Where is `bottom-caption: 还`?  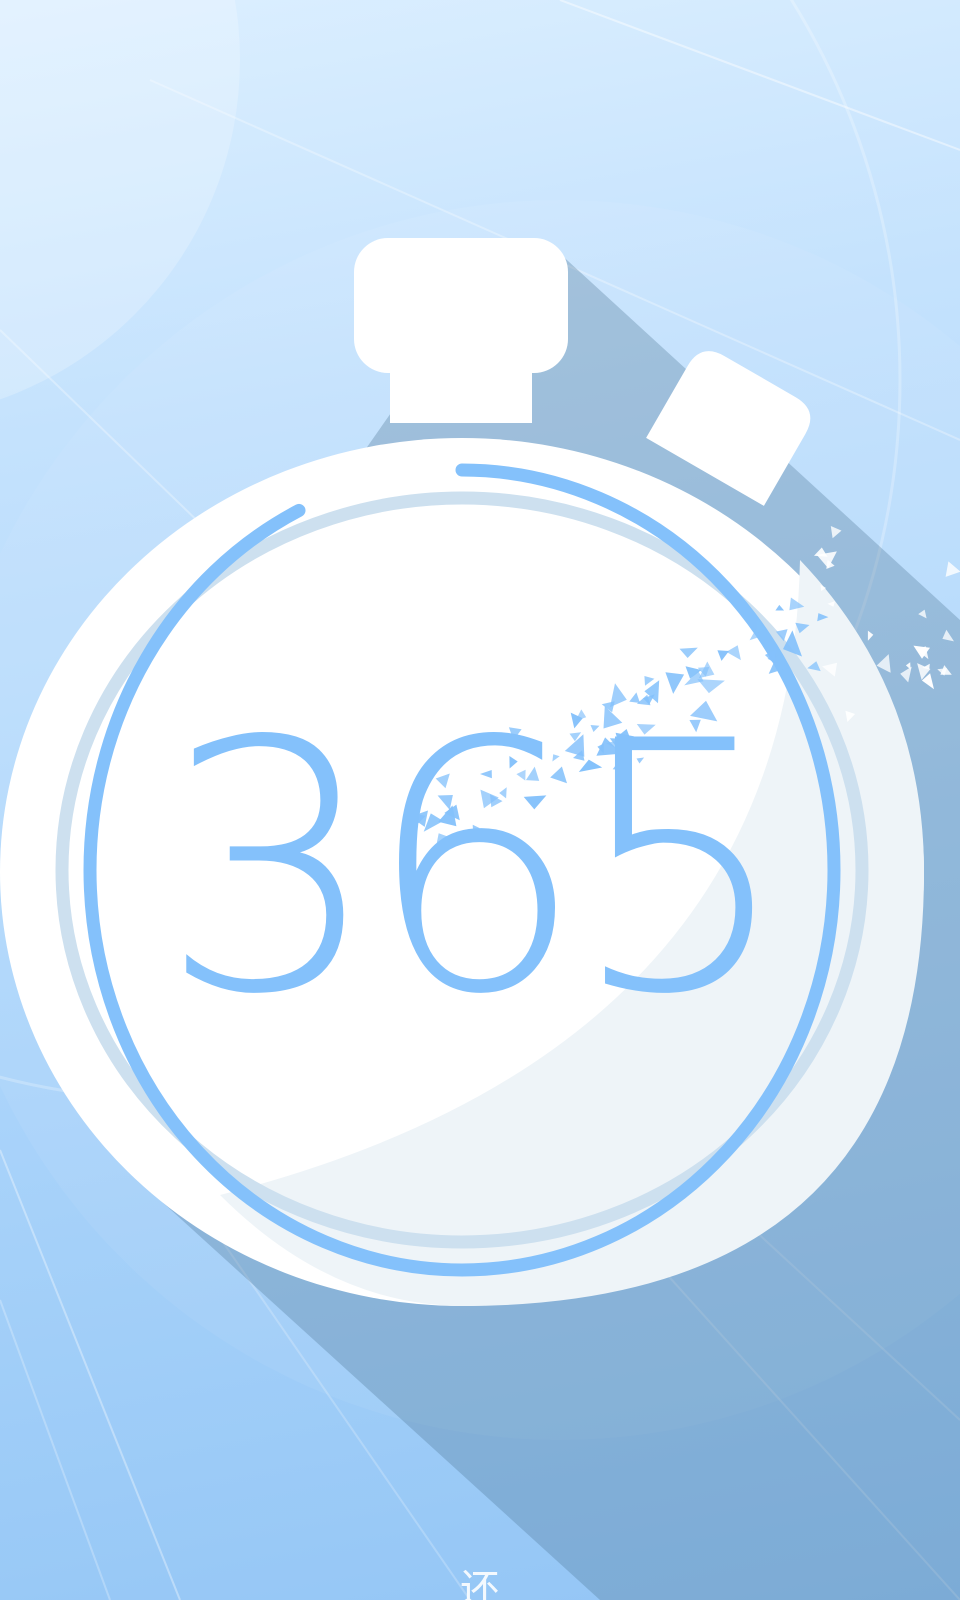
bottom-caption: 还 is located at coordinates (480, 1583).